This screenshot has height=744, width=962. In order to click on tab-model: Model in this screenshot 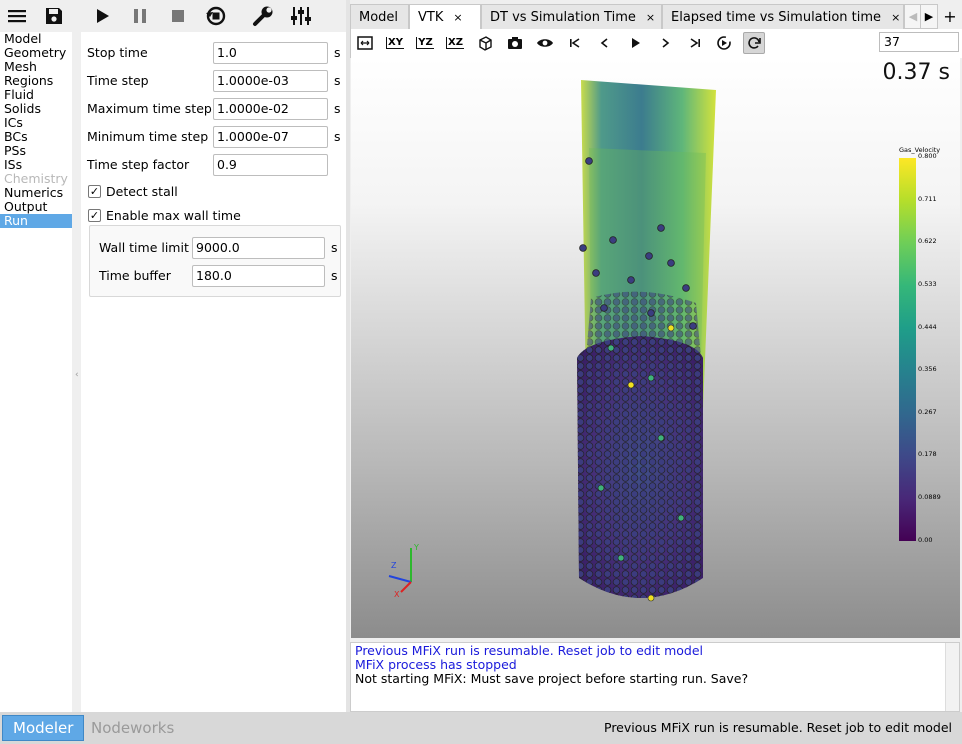, I will do `click(379, 16)`.